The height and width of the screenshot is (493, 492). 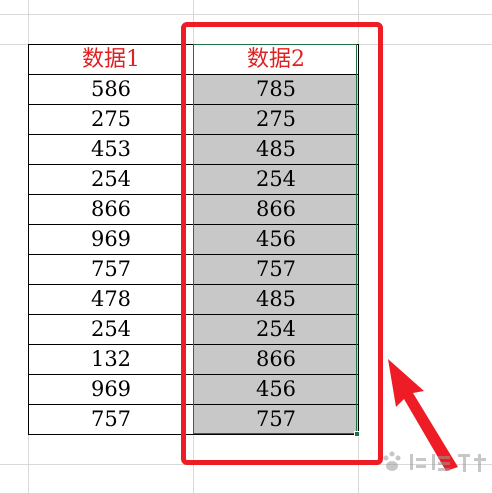 What do you see at coordinates (111, 119) in the screenshot?
I see `cell-col1: 275` at bounding box center [111, 119].